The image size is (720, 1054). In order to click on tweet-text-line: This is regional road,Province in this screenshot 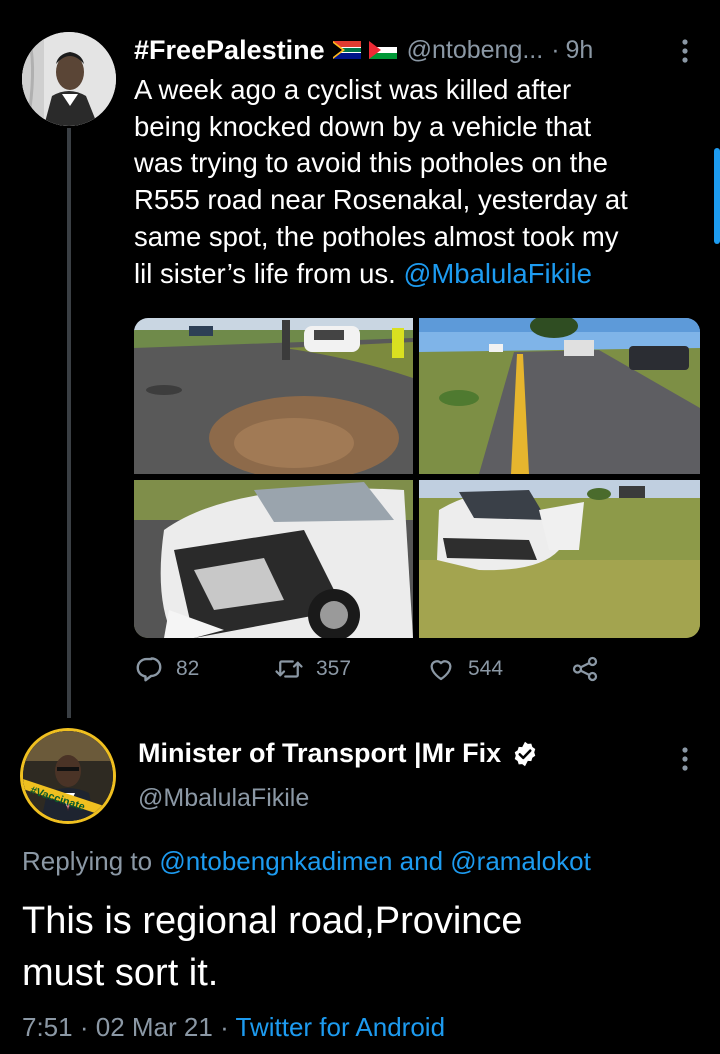, I will do `click(272, 921)`.